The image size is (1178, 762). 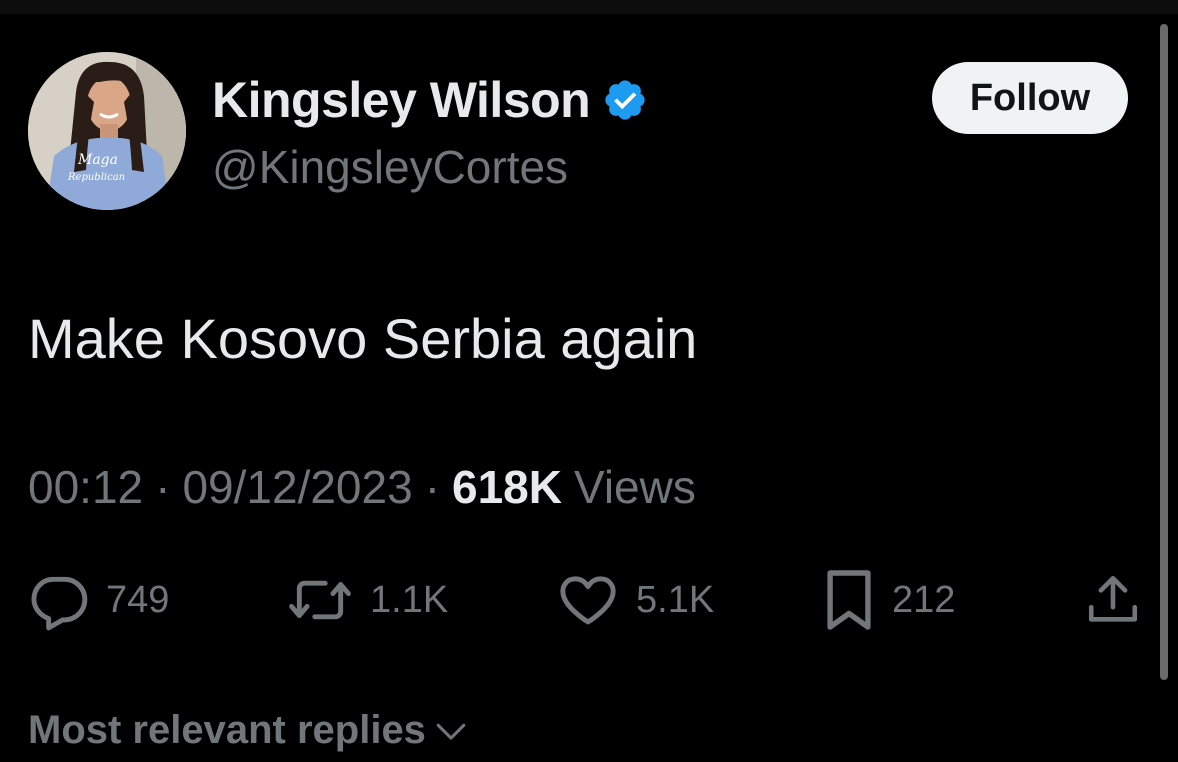 I want to click on bookmark-count: 212, so click(x=924, y=599).